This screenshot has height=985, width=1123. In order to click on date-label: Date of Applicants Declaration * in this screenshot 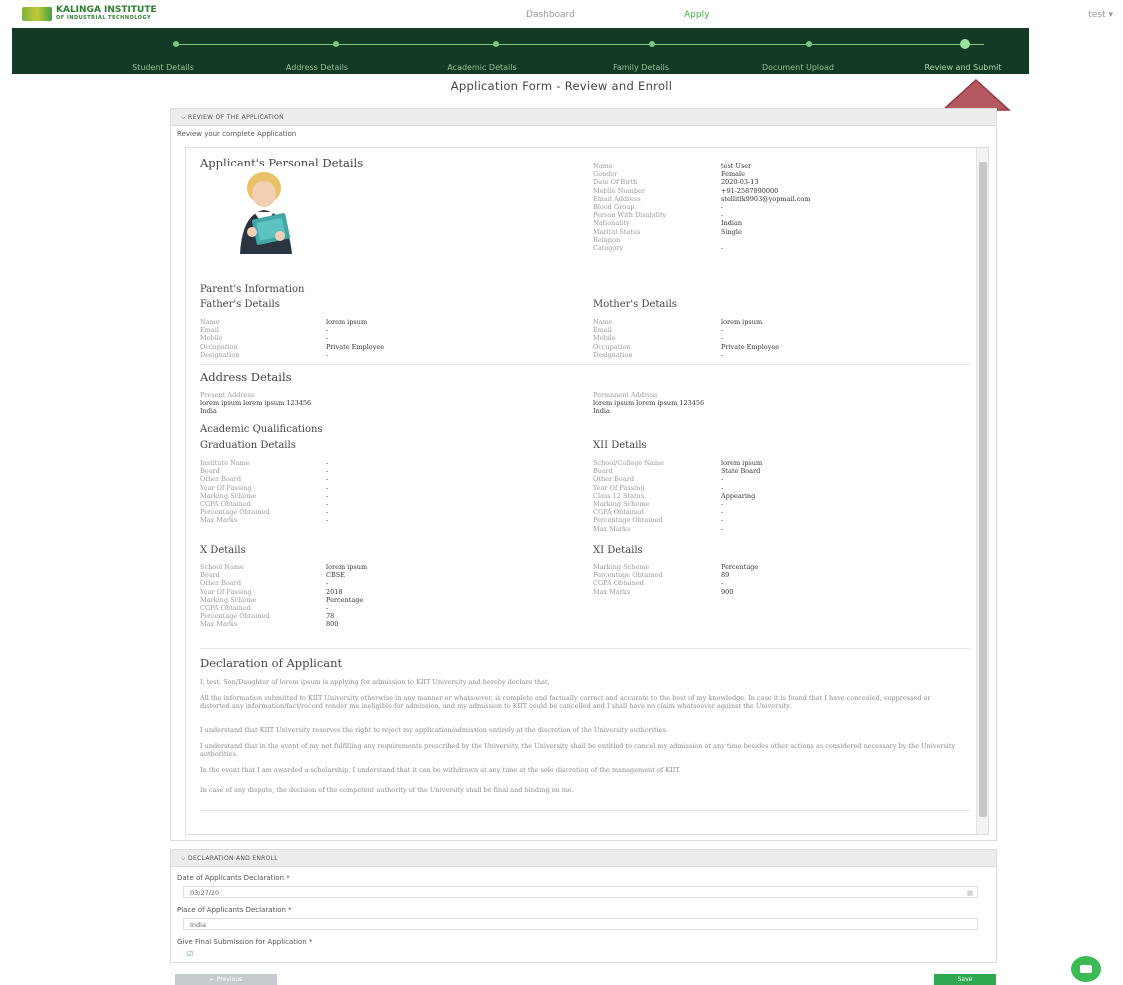, I will do `click(233, 878)`.